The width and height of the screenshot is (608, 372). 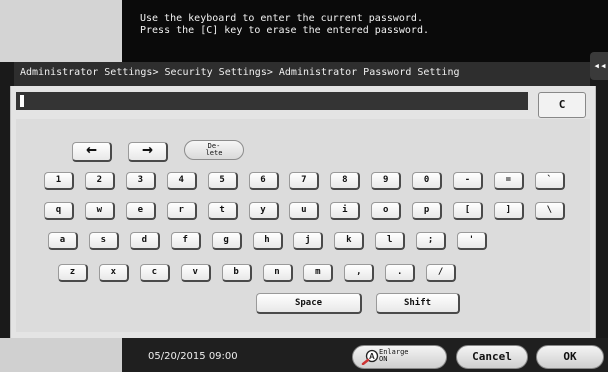 I want to click on key-row3-8: l, so click(x=390, y=241).